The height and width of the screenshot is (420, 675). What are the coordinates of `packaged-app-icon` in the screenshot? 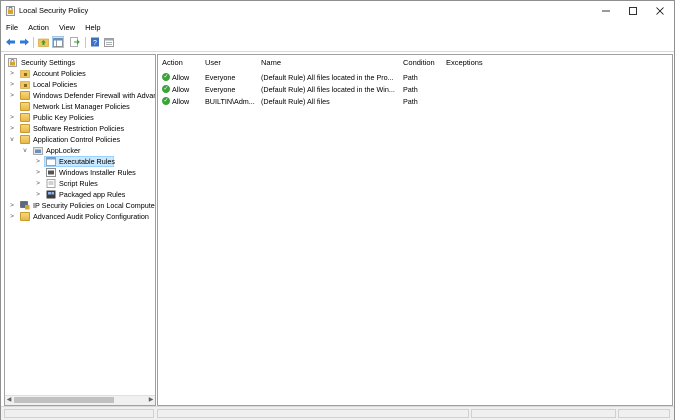 It's located at (51, 194).